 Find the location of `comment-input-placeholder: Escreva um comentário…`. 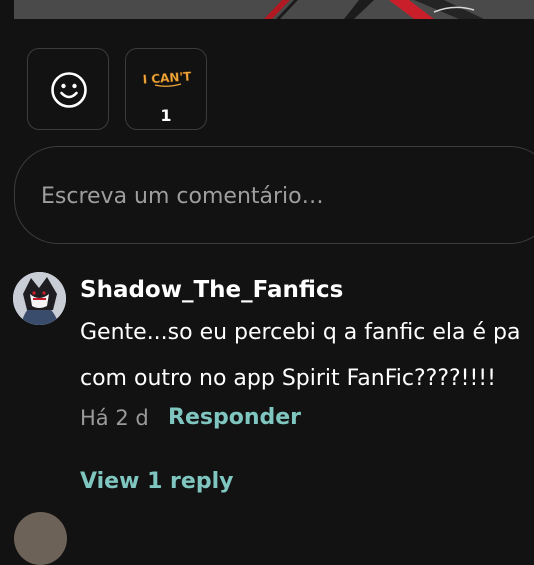

comment-input-placeholder: Escreva um comentário… is located at coordinates (182, 196).